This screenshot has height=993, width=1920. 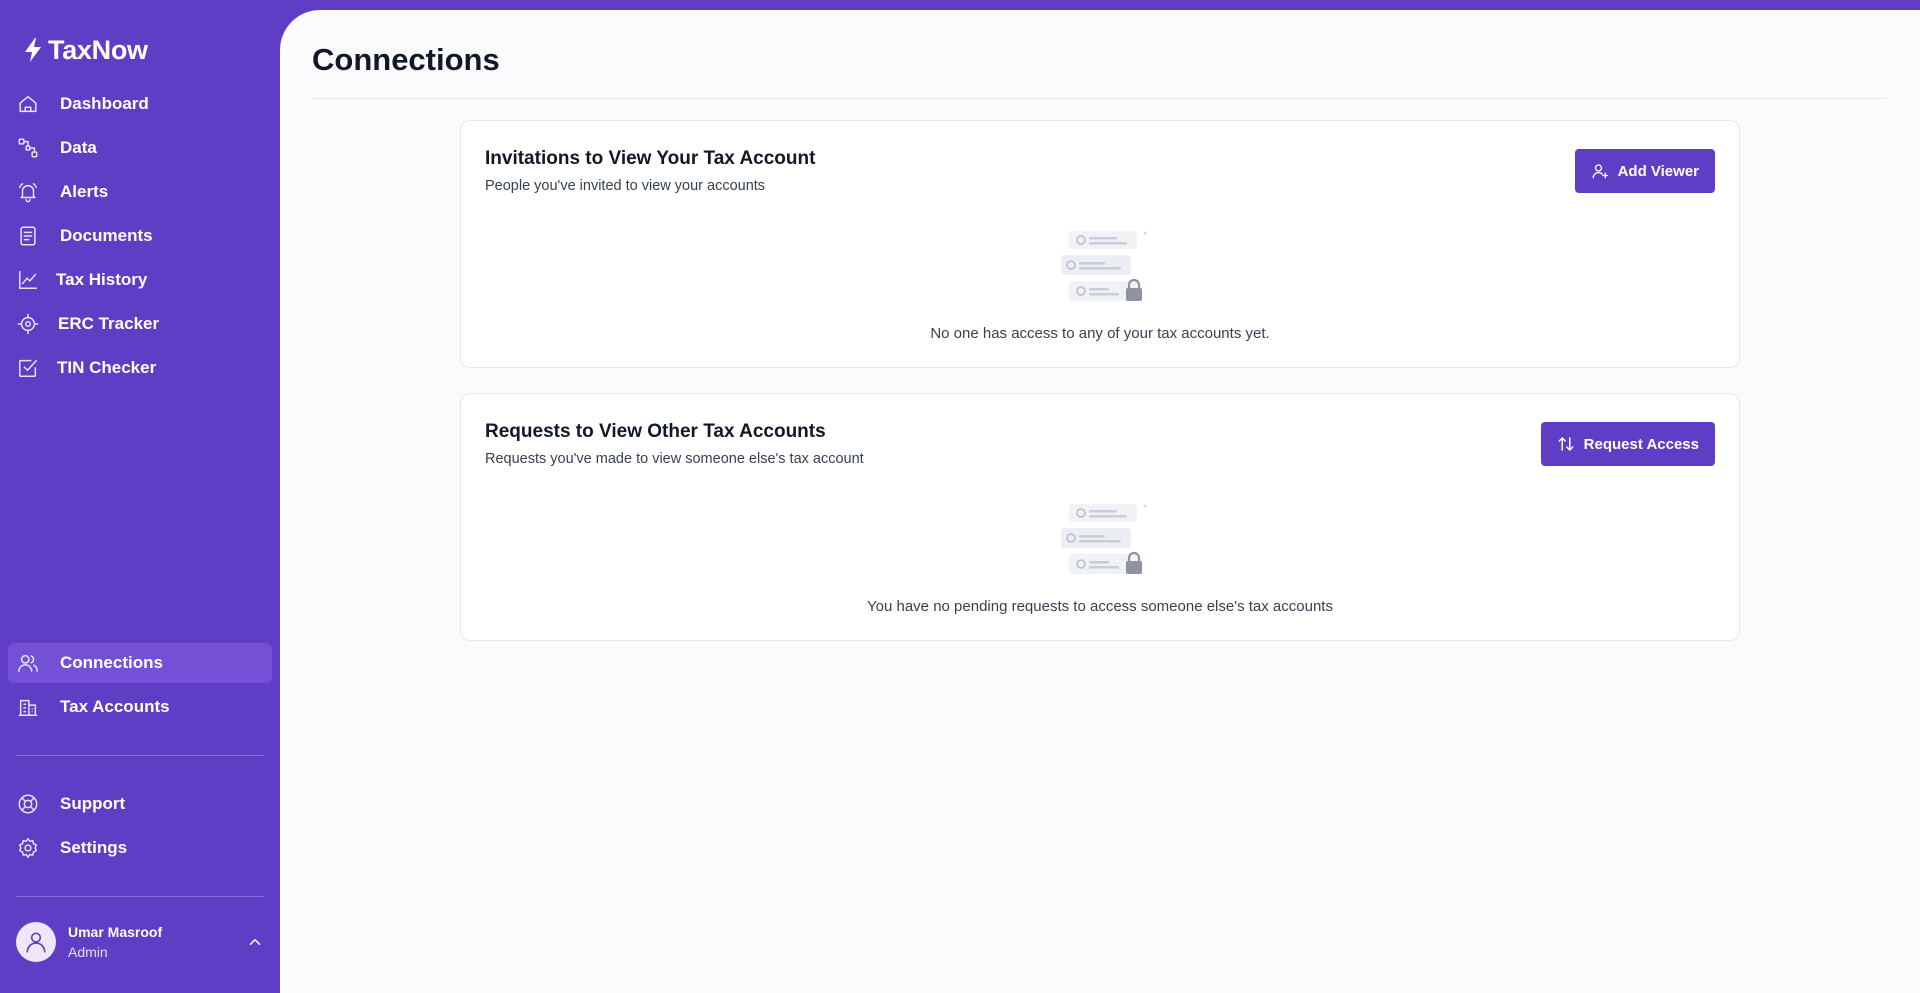 I want to click on sidebar-item-tax-accounts: Tax Accounts, so click(x=140, y=707).